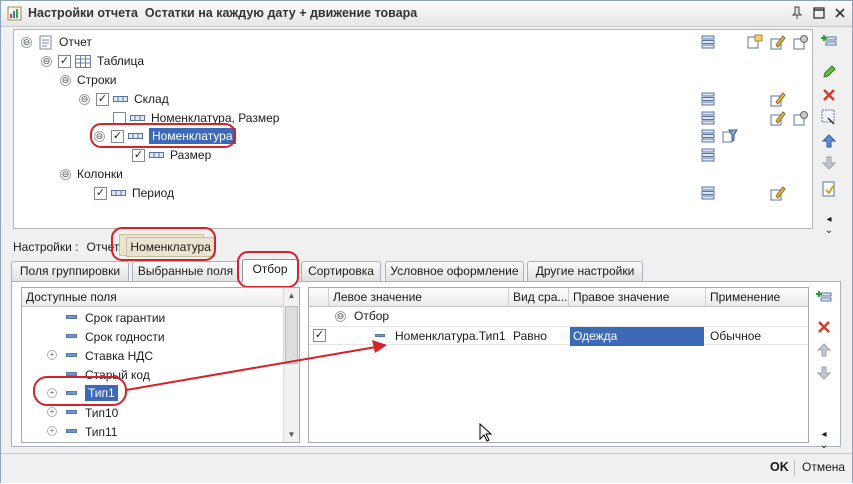 The image size is (853, 484). I want to click on cancel-button: Отмена, so click(823, 467).